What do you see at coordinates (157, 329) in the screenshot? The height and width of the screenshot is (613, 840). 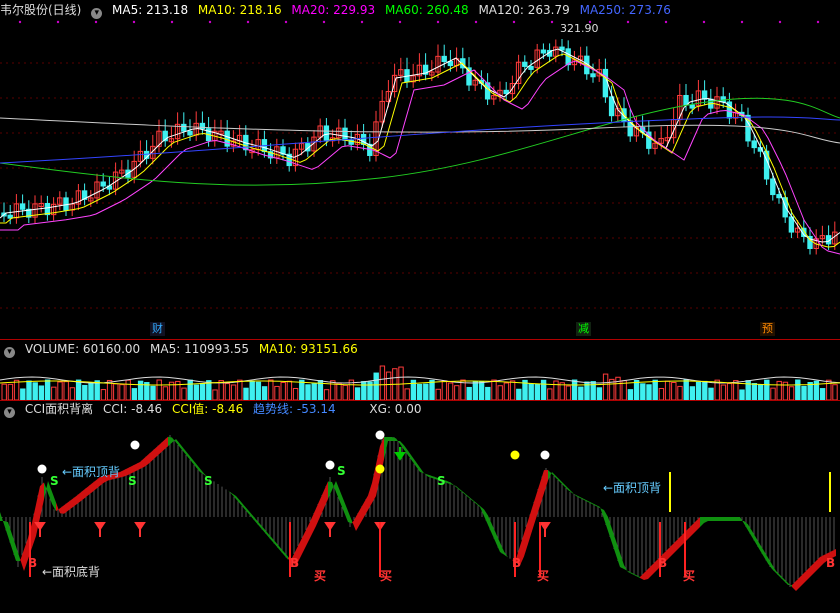 I see `event-marker-cai: 财` at bounding box center [157, 329].